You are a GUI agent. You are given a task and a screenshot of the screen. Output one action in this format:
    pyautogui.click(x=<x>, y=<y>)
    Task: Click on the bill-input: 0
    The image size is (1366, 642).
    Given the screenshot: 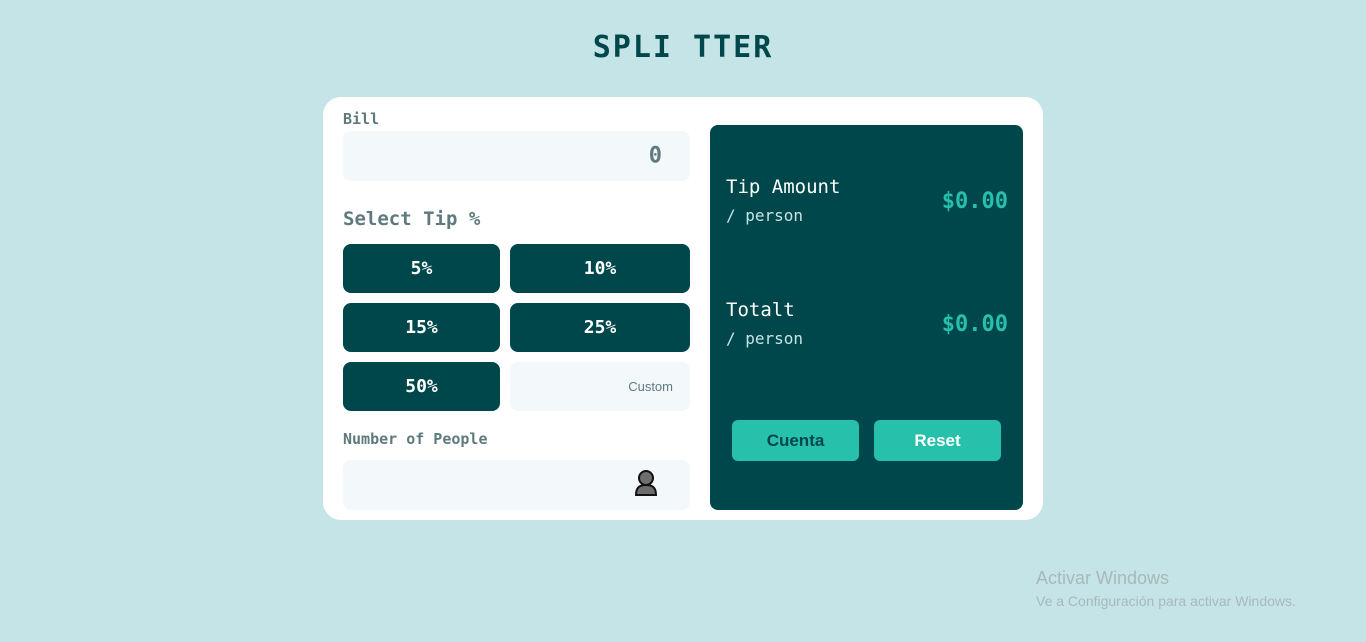 What is the action you would take?
    pyautogui.click(x=516, y=156)
    